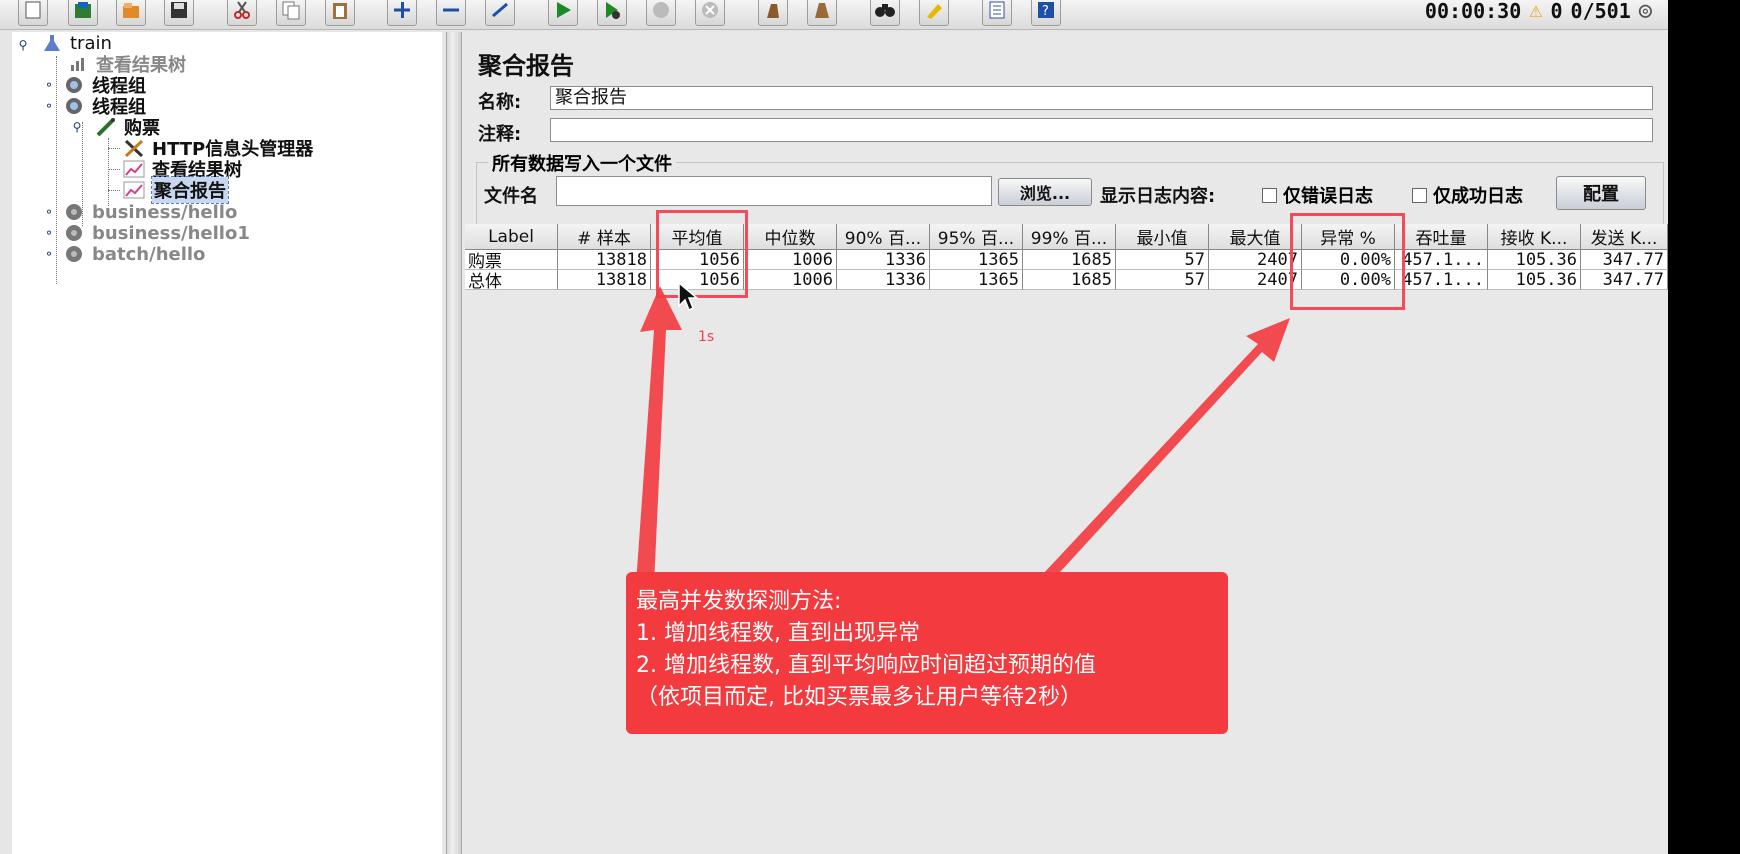  I want to click on annotation-1s: 1s, so click(706, 337).